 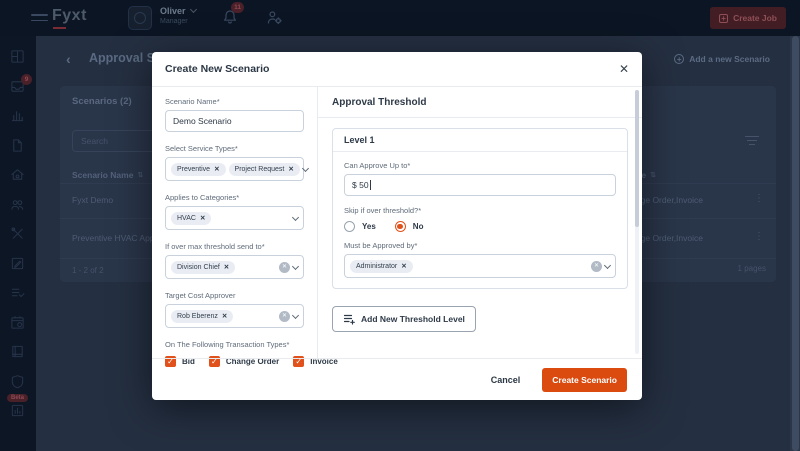 I want to click on people-icon, so click(x=17, y=204).